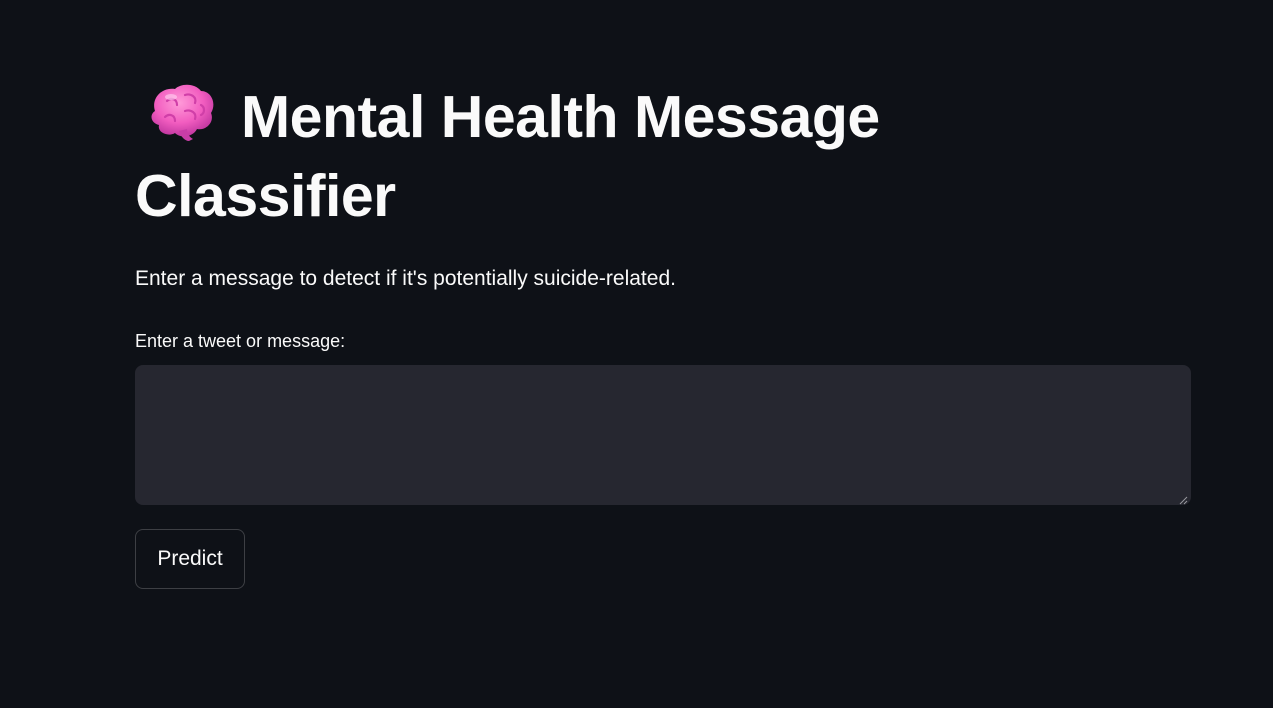 This screenshot has height=708, width=1273. Describe the element at coordinates (190, 559) in the screenshot. I see `predict-button: Predict` at that location.